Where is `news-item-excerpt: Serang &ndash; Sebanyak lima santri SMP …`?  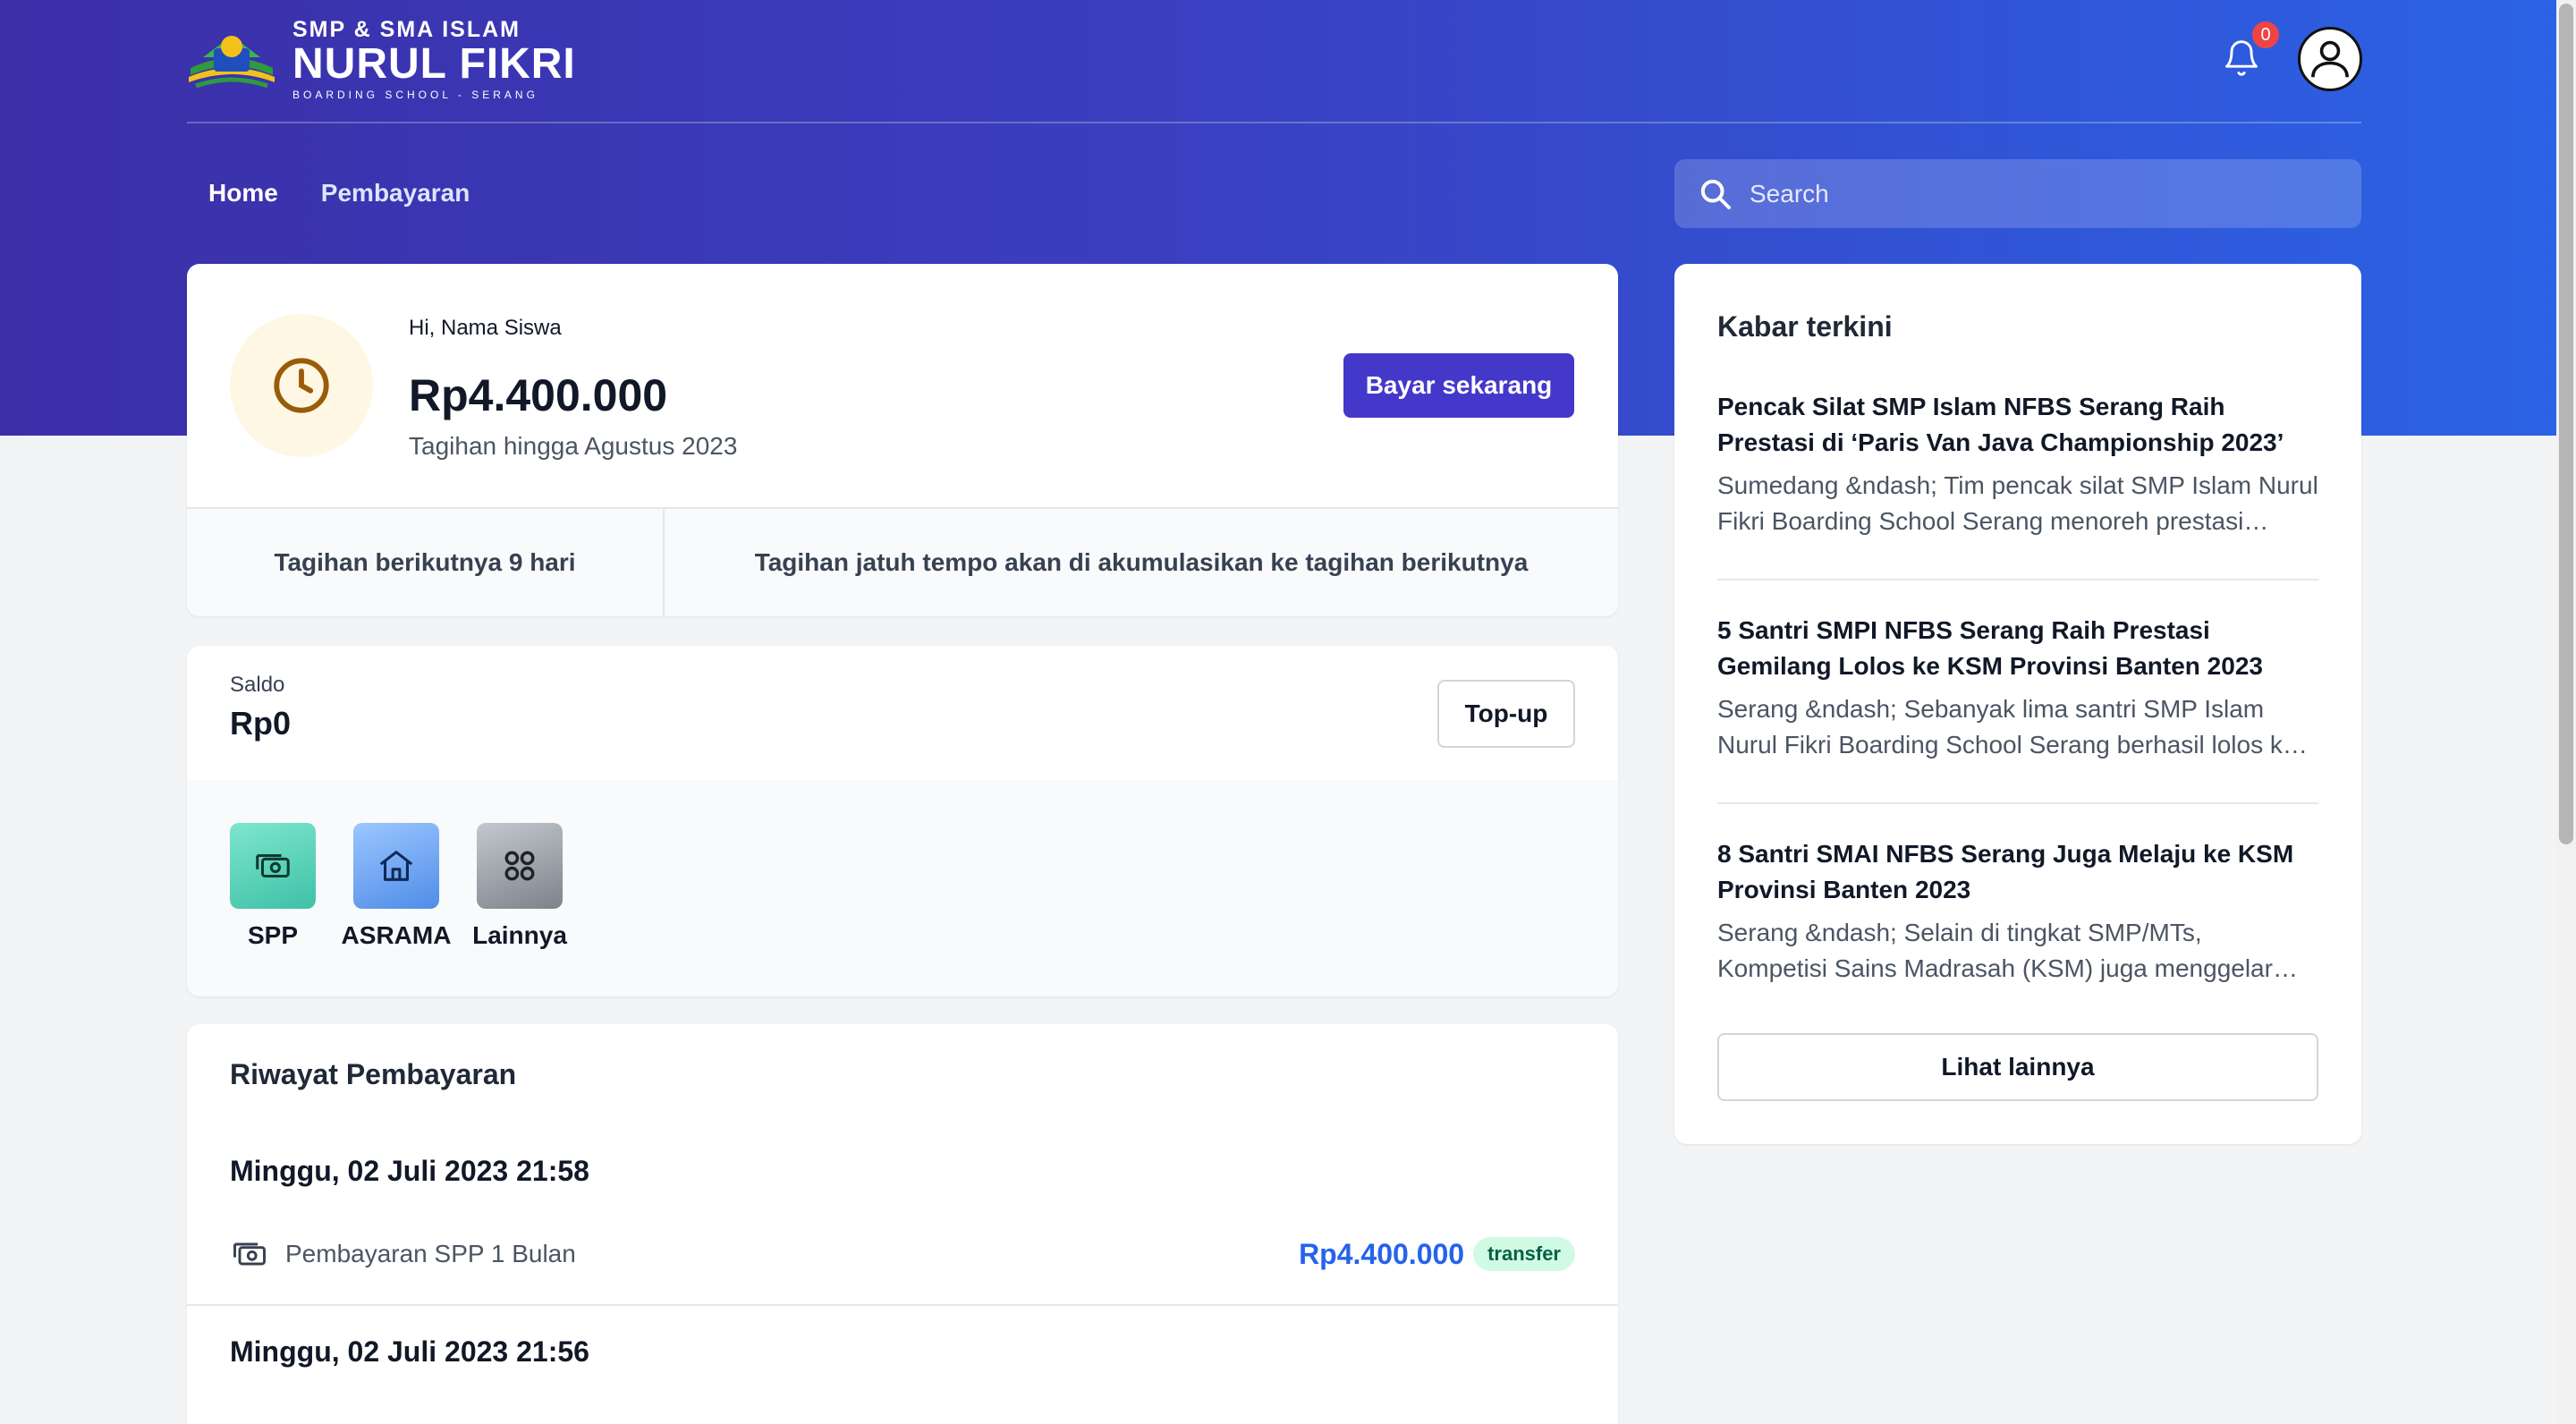
news-item-excerpt: Serang &ndash; Sebanyak lima santri SMP … is located at coordinates (2007, 727).